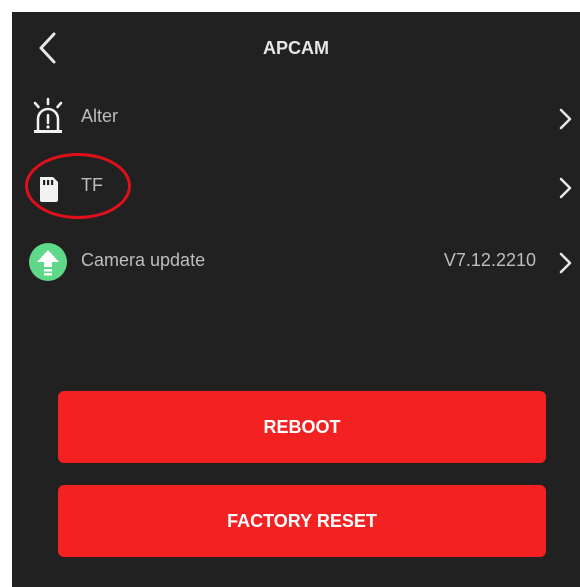 This screenshot has width=580, height=587. I want to click on settings-row-label: Camera update, so click(143, 260).